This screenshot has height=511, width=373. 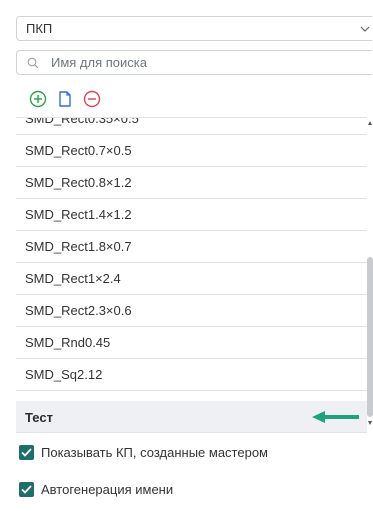 I want to click on auto-name-label: Автогенерация имени, so click(x=107, y=489).